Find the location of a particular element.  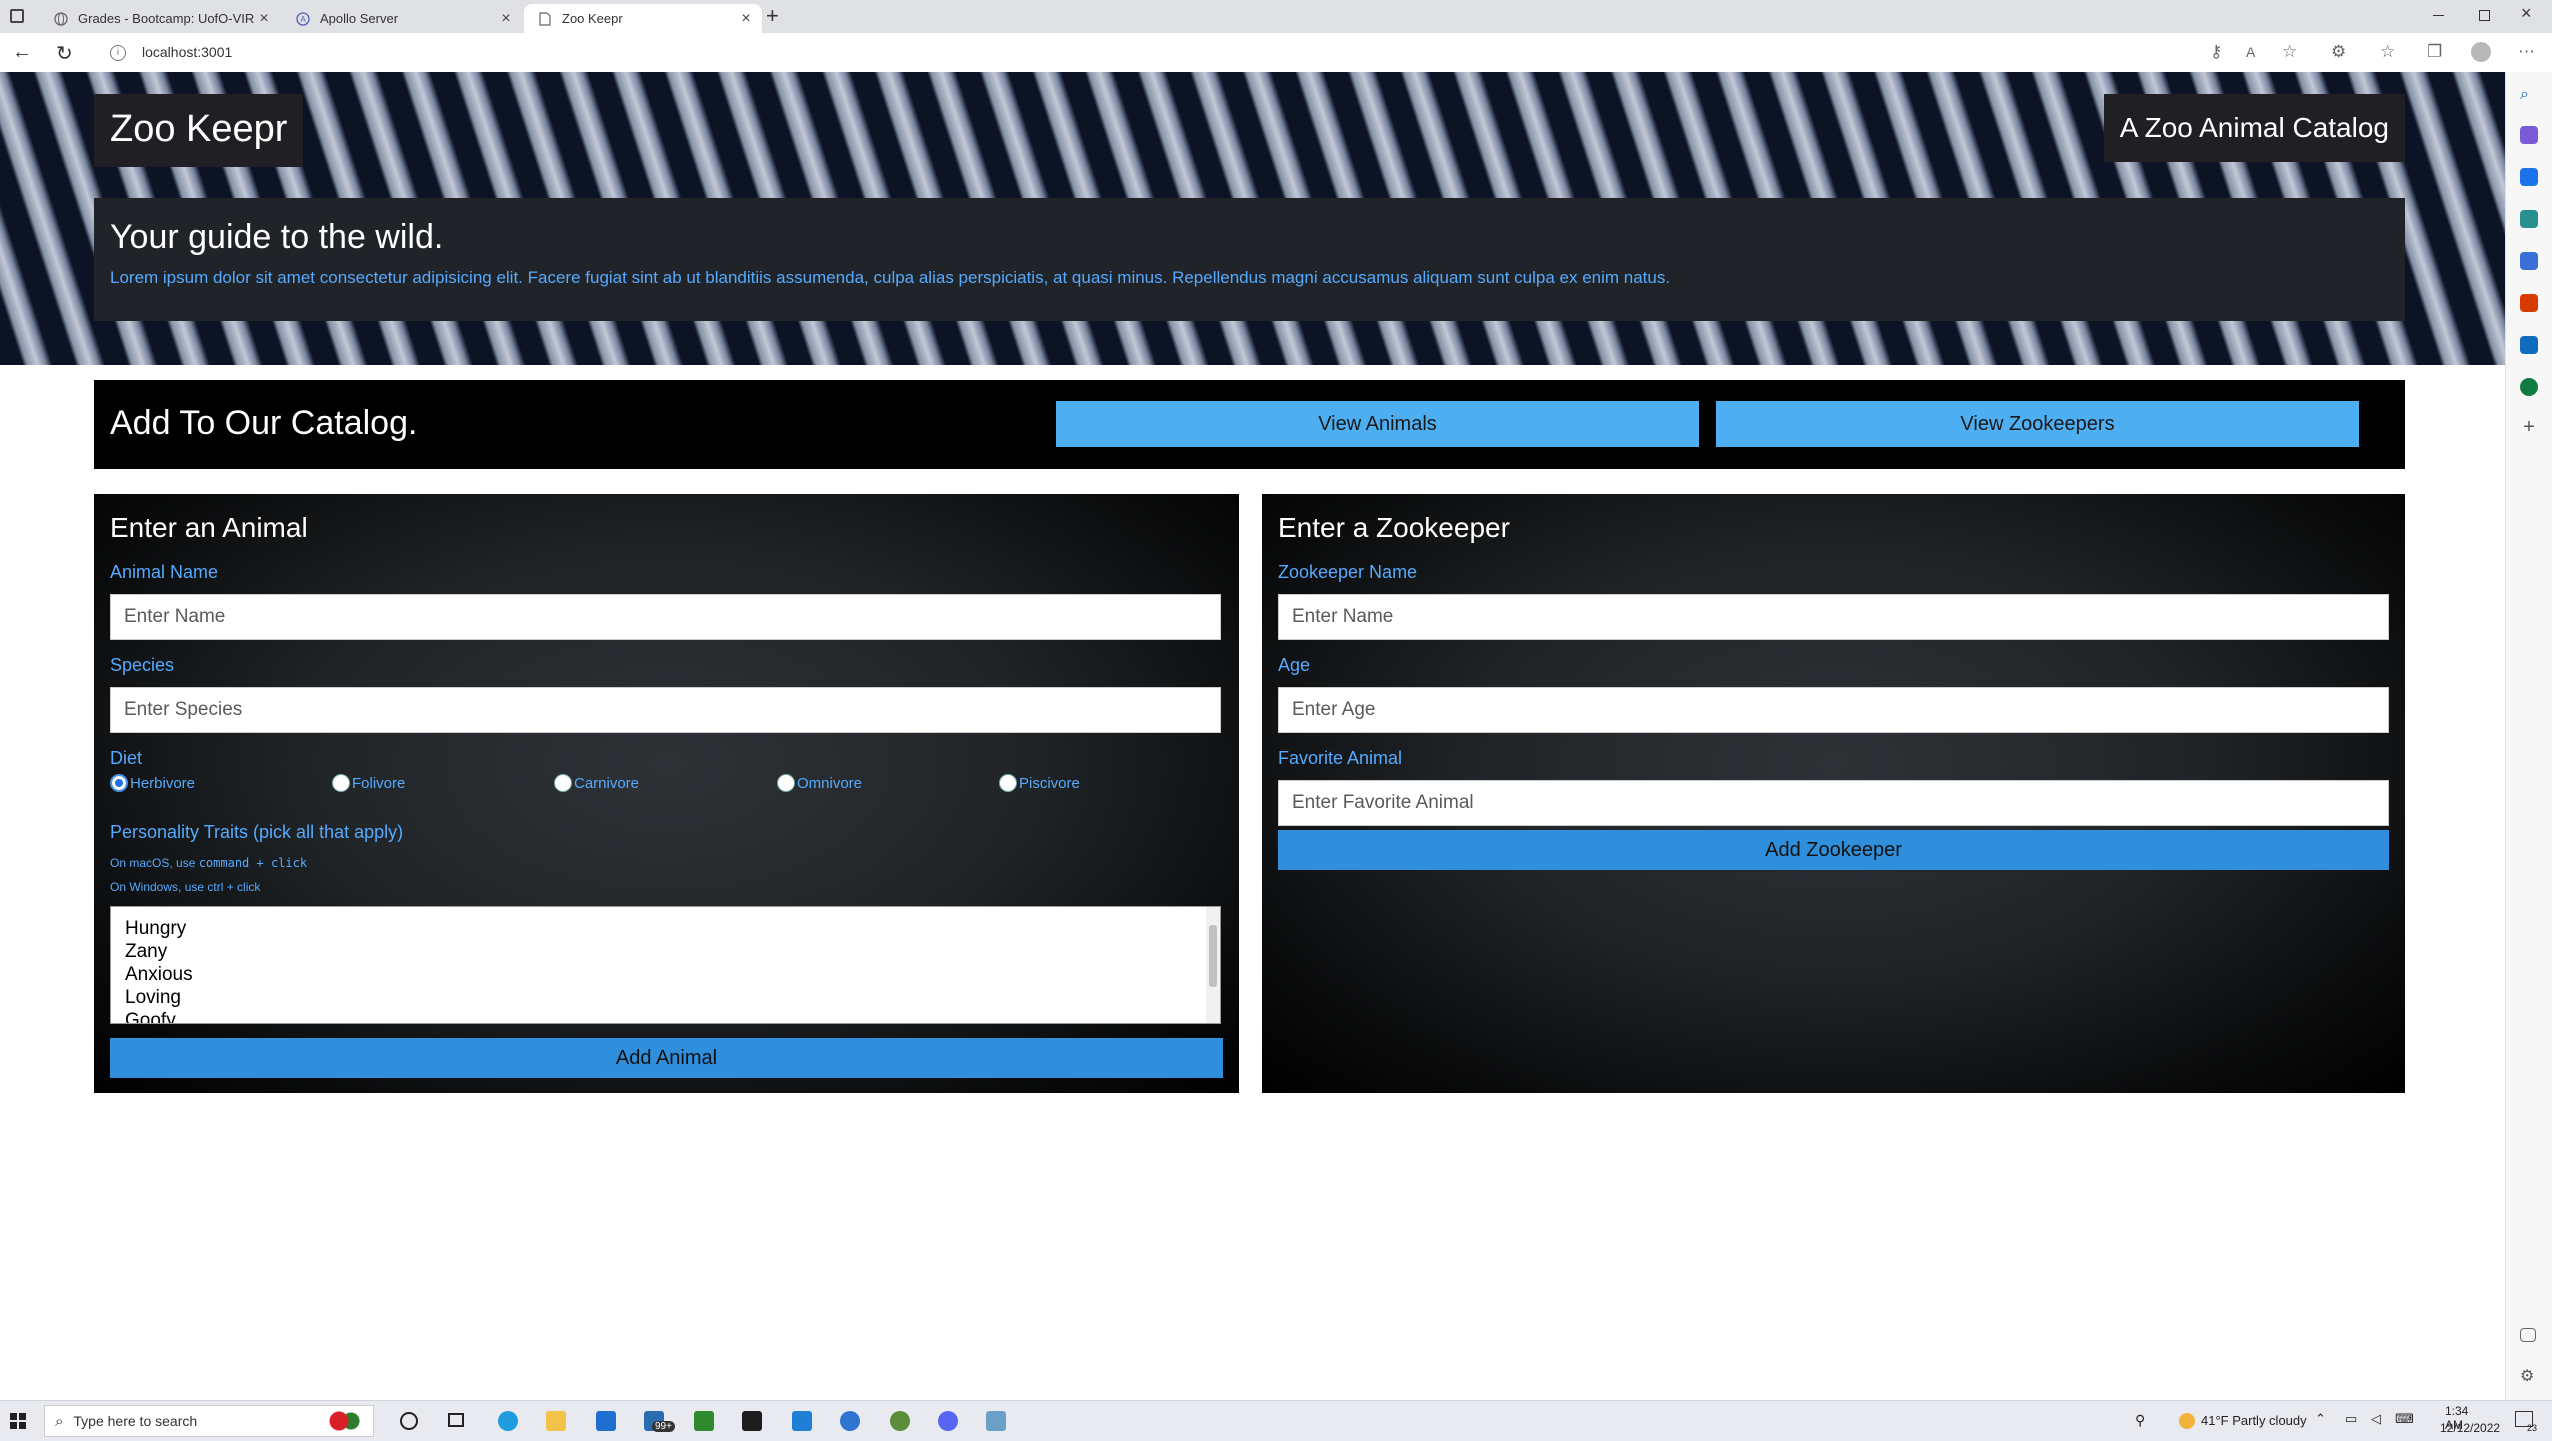

traits-label: Personality Traits (pick all that apply) is located at coordinates (257, 832).